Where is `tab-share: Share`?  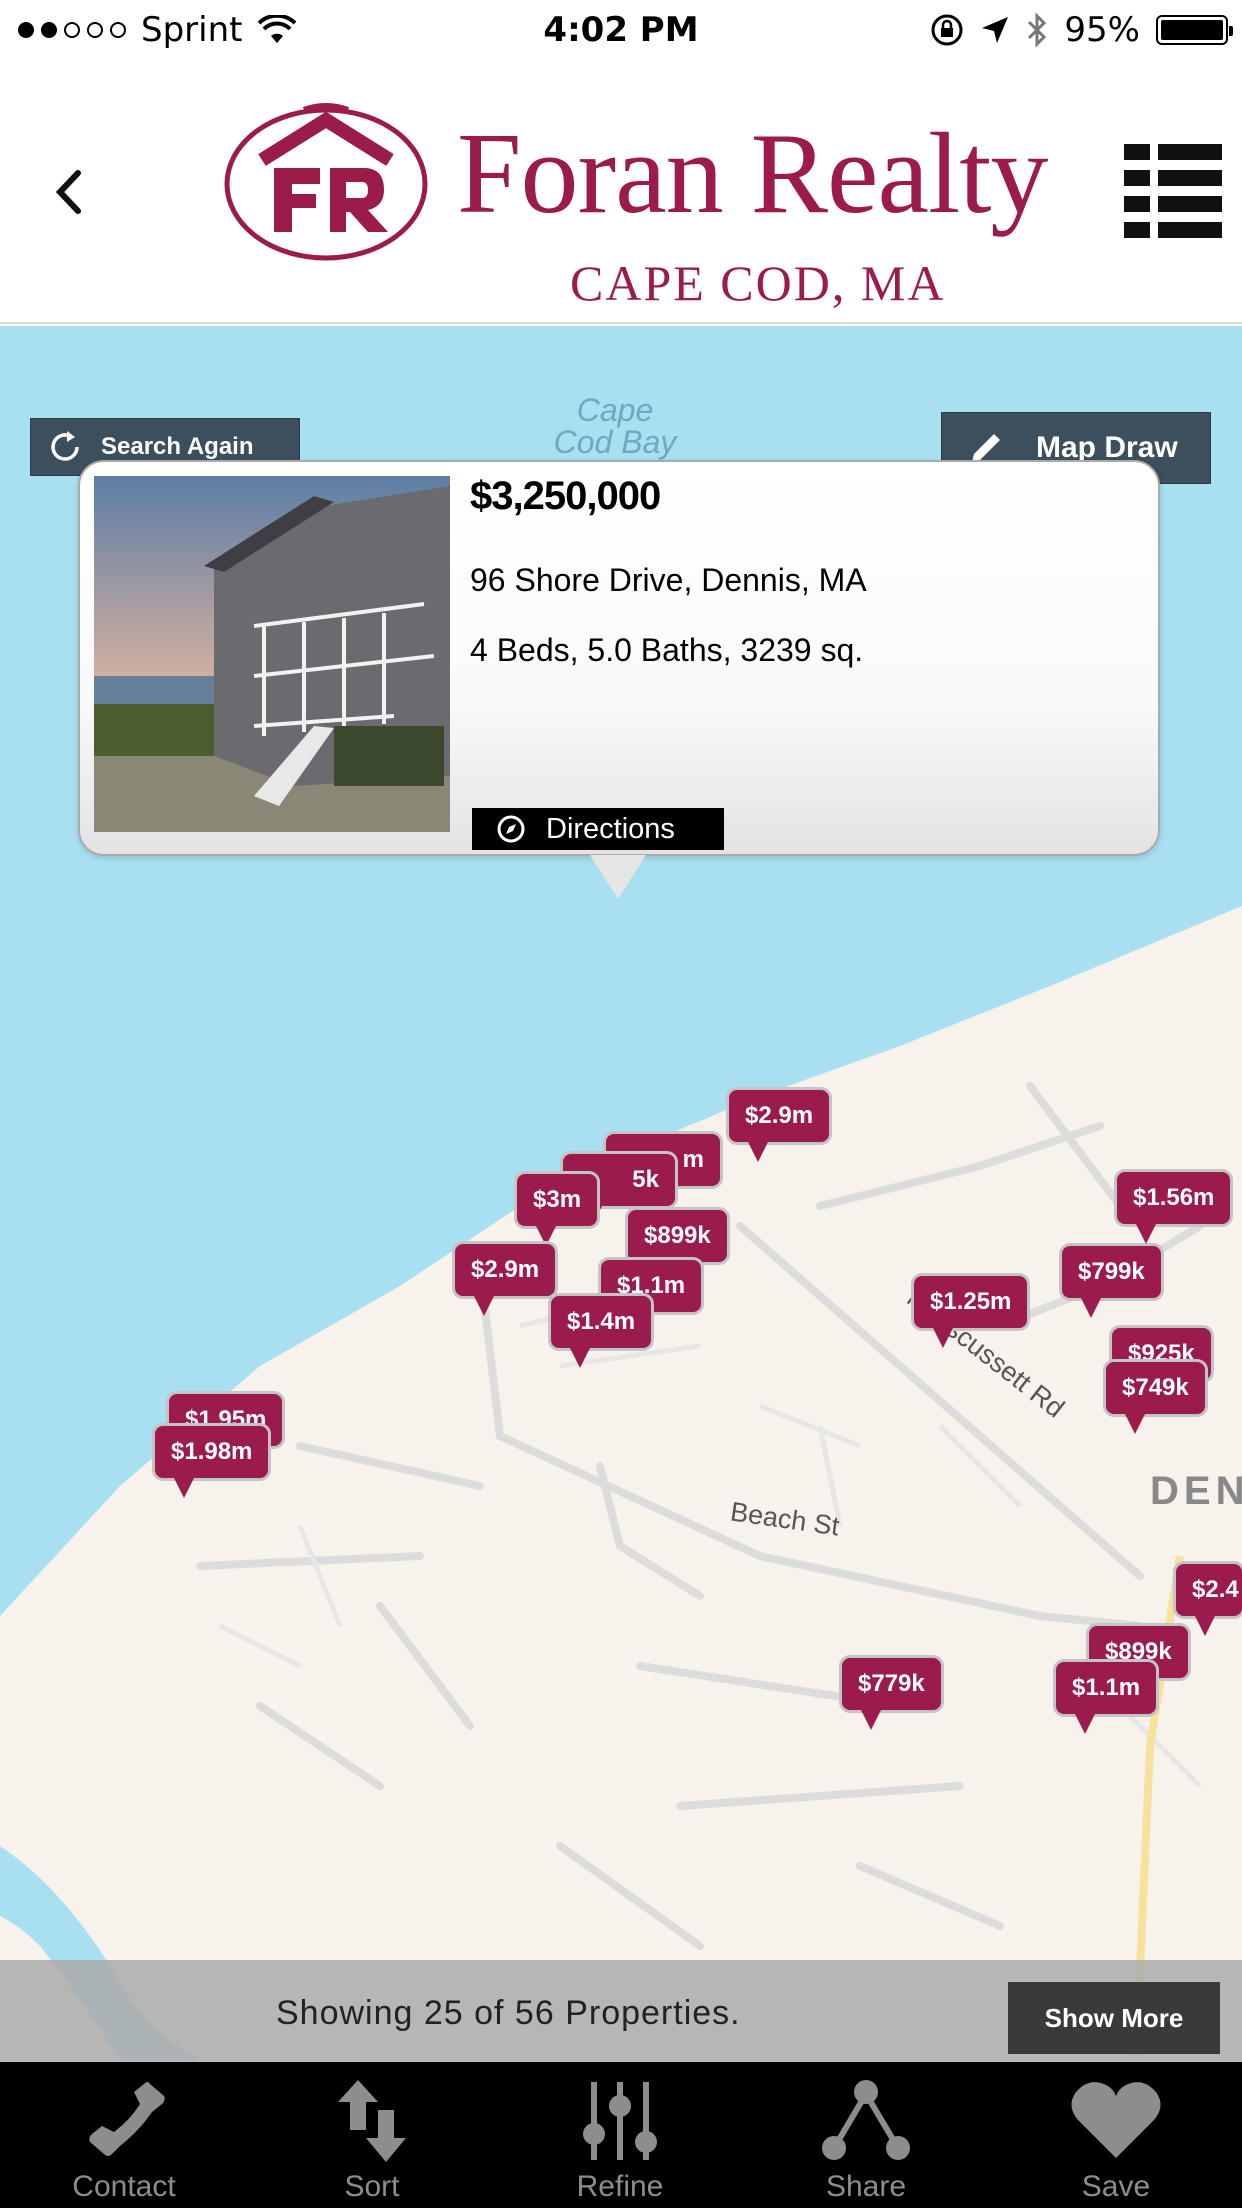 tab-share: Share is located at coordinates (866, 2135).